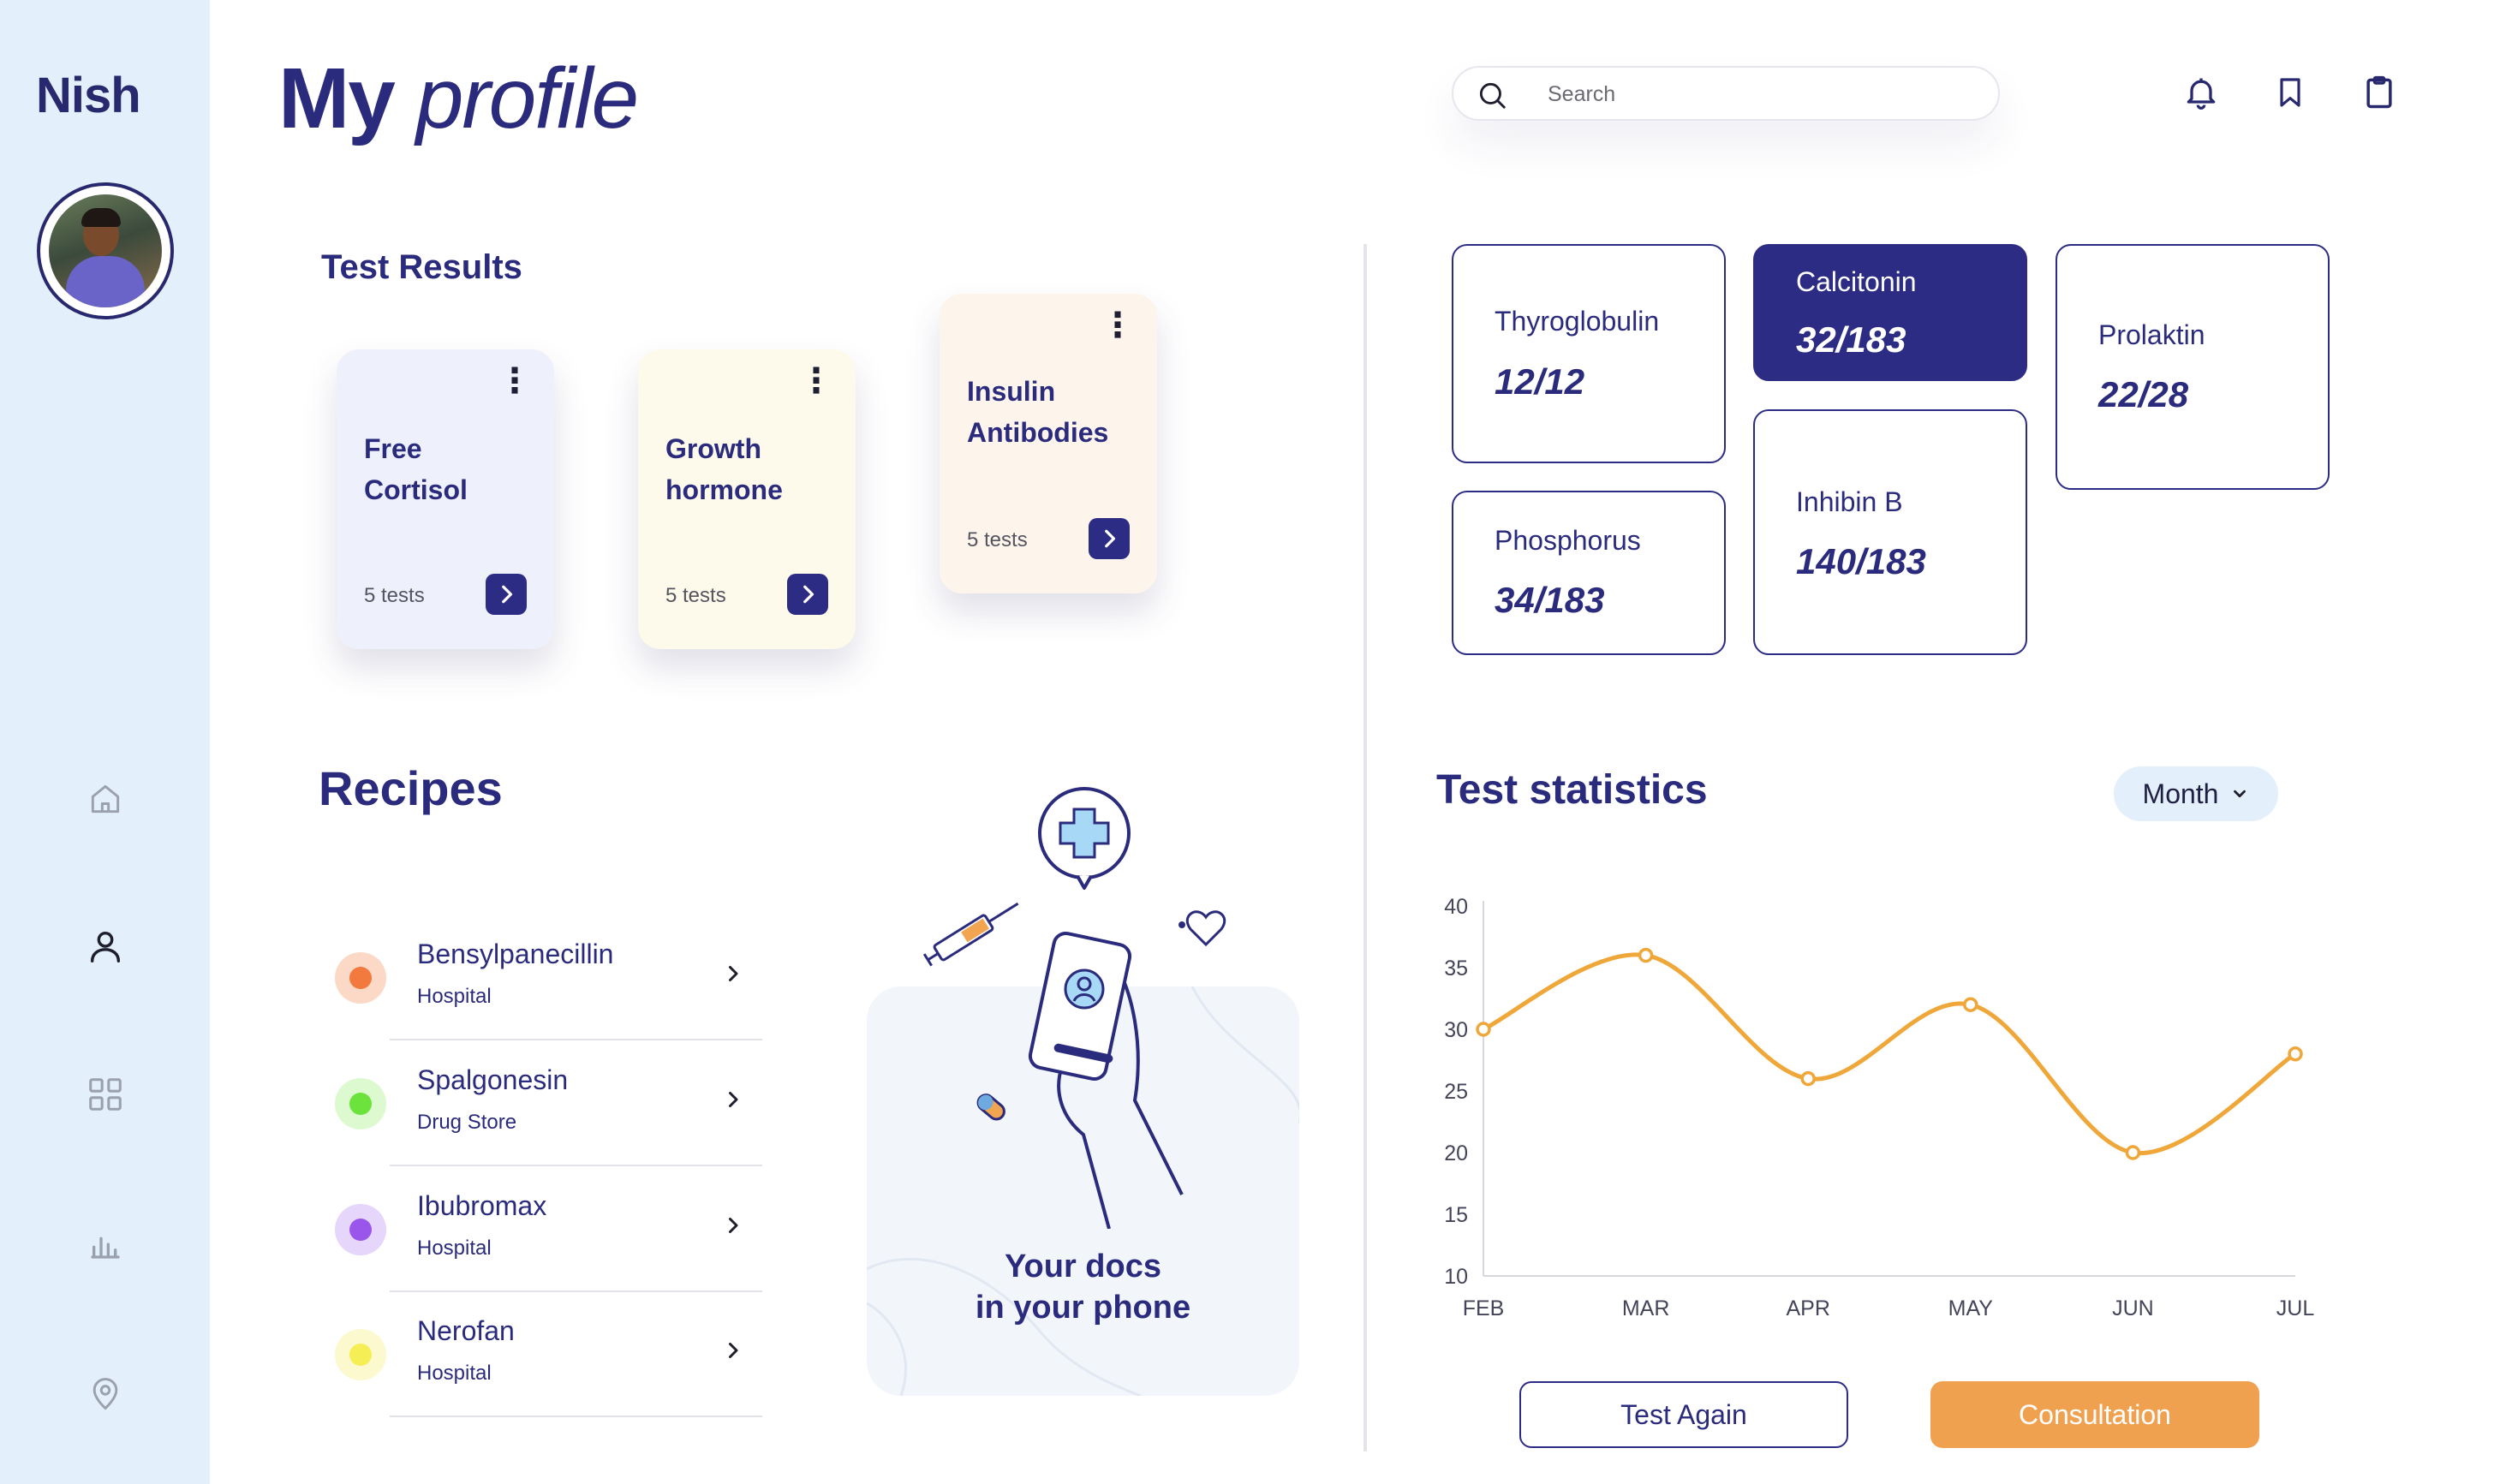 The height and width of the screenshot is (1484, 2518). What do you see at coordinates (1890, 532) in the screenshot?
I see `hormone-card-inhibin-b: Inhibin B 140/183` at bounding box center [1890, 532].